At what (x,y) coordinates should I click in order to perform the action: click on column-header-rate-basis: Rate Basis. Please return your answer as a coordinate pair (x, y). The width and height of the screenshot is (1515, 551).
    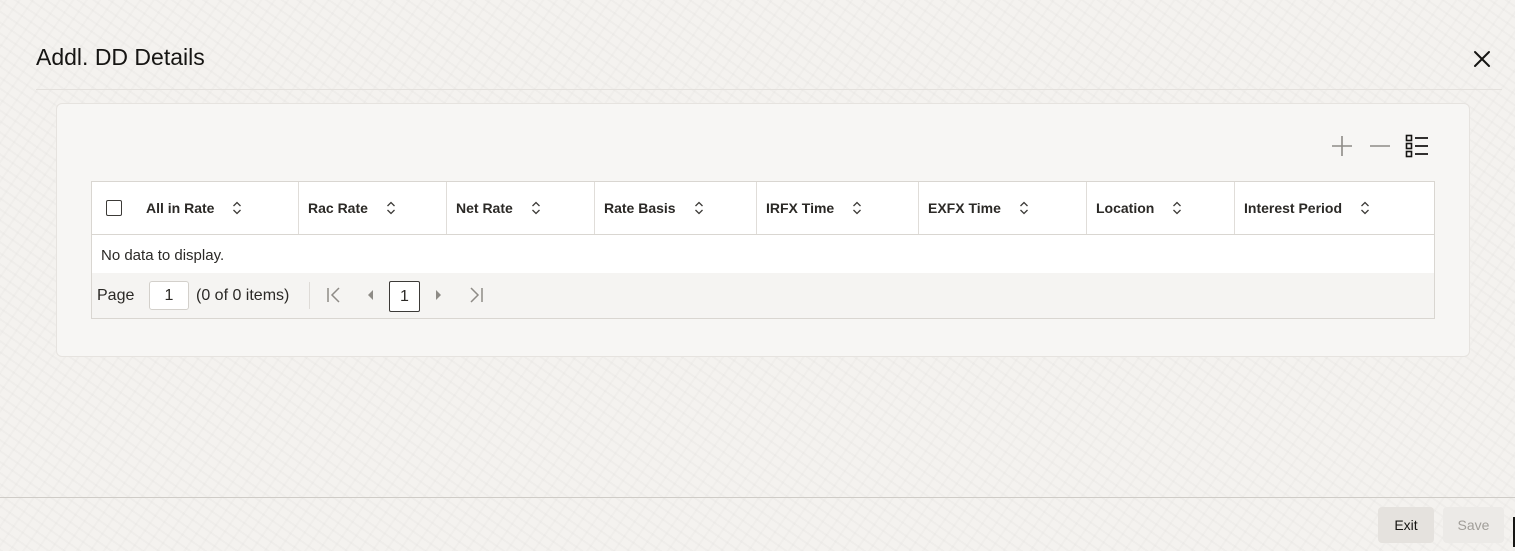
    Looking at the image, I should click on (676, 208).